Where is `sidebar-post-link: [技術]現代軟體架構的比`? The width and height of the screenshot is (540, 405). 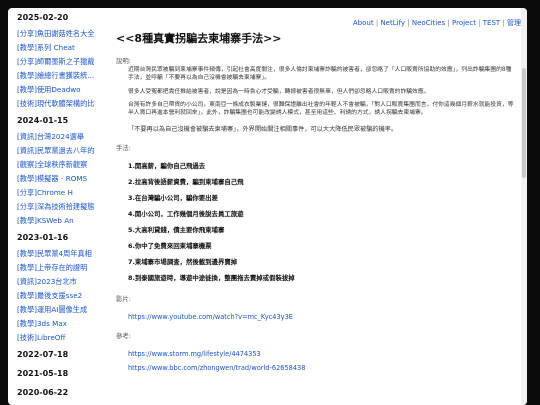
sidebar-post-link: [技術]現代軟體架構的比 is located at coordinates (57, 104).